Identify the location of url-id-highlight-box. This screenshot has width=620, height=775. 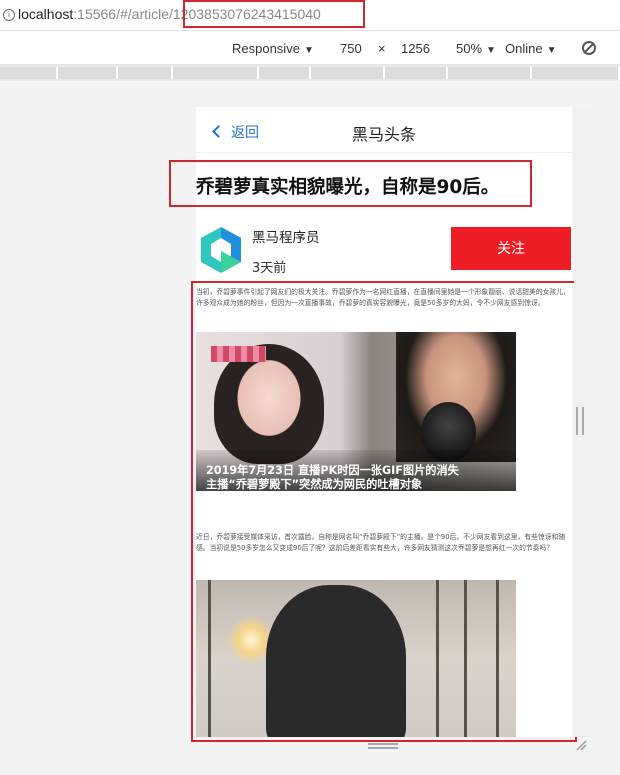
(274, 14).